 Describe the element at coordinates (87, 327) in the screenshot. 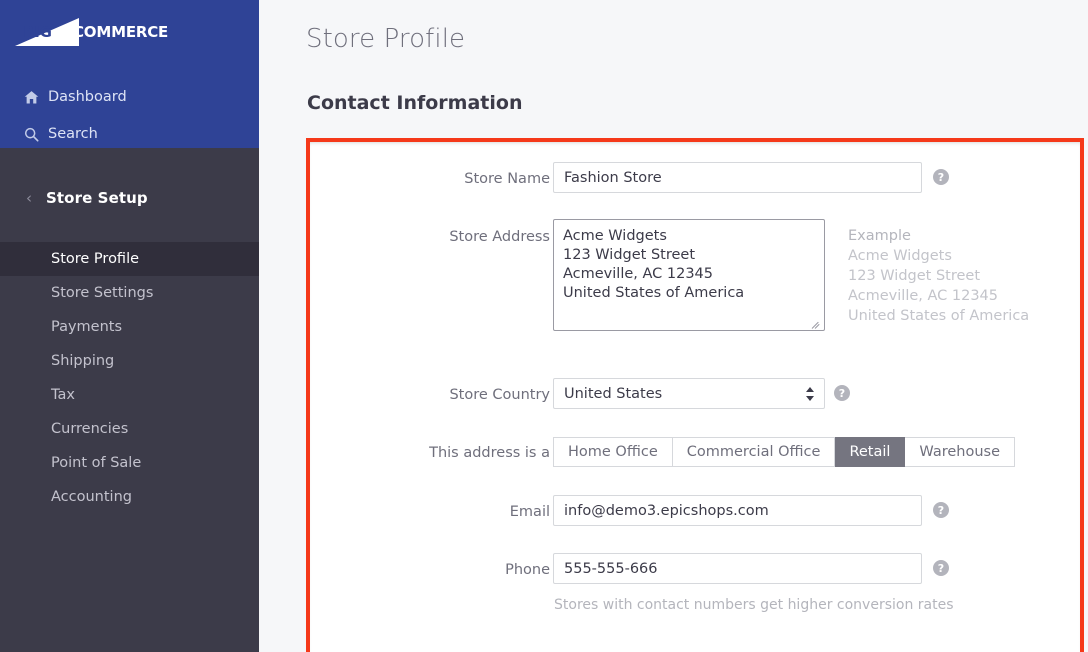

I see `sidebar-item-payments-label: Payments` at that location.